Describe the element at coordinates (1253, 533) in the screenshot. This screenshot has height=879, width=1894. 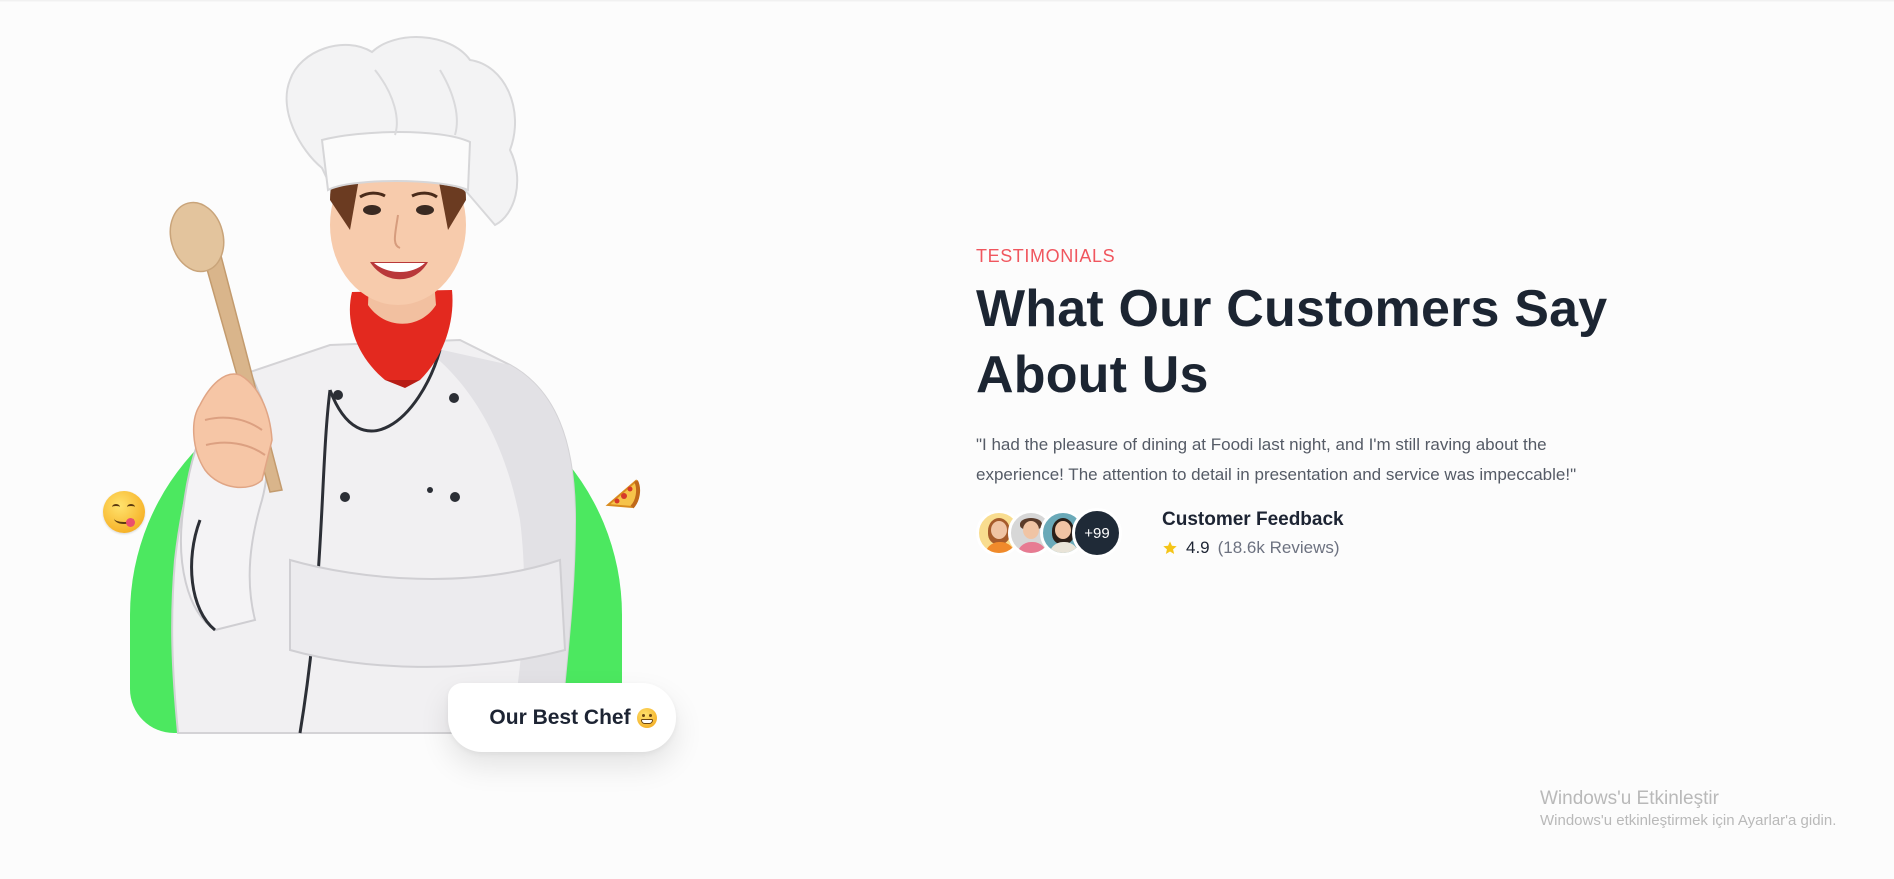
I see `feedback-summary: Customer Feedback 4.9 (18.6k Reviews)` at that location.